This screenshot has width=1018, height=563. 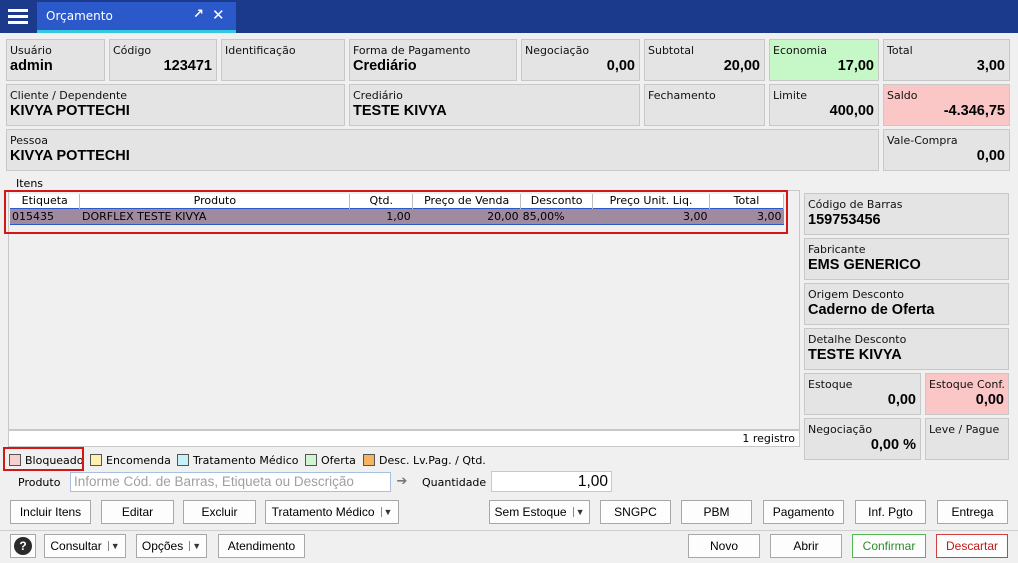 I want to click on leve-pague-label: Leve / Pague, so click(x=964, y=429).